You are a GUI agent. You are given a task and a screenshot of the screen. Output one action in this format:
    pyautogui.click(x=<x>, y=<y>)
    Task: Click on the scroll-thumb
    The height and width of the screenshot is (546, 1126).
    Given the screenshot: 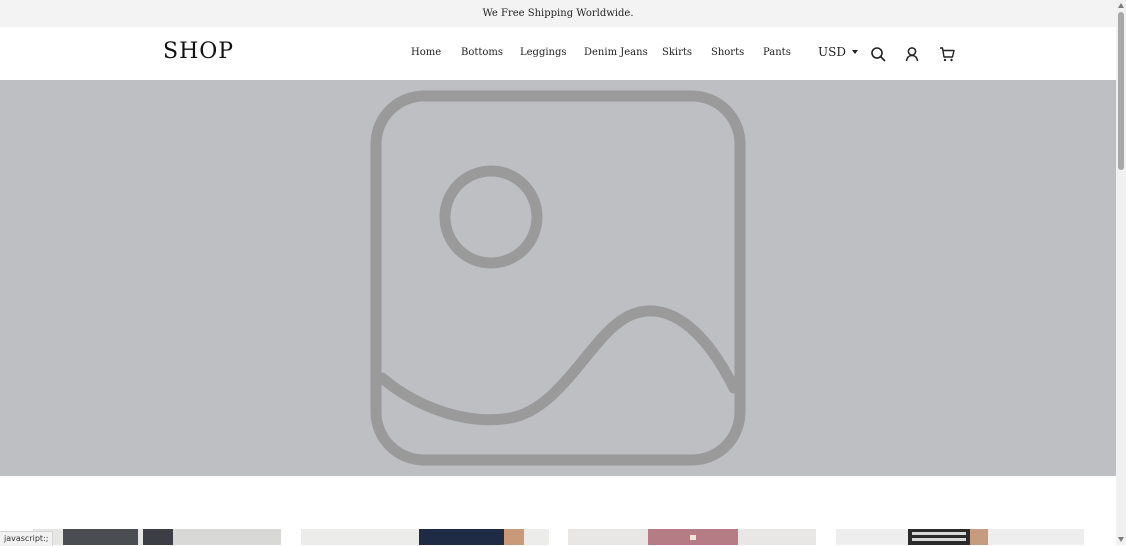 What is the action you would take?
    pyautogui.click(x=1121, y=91)
    